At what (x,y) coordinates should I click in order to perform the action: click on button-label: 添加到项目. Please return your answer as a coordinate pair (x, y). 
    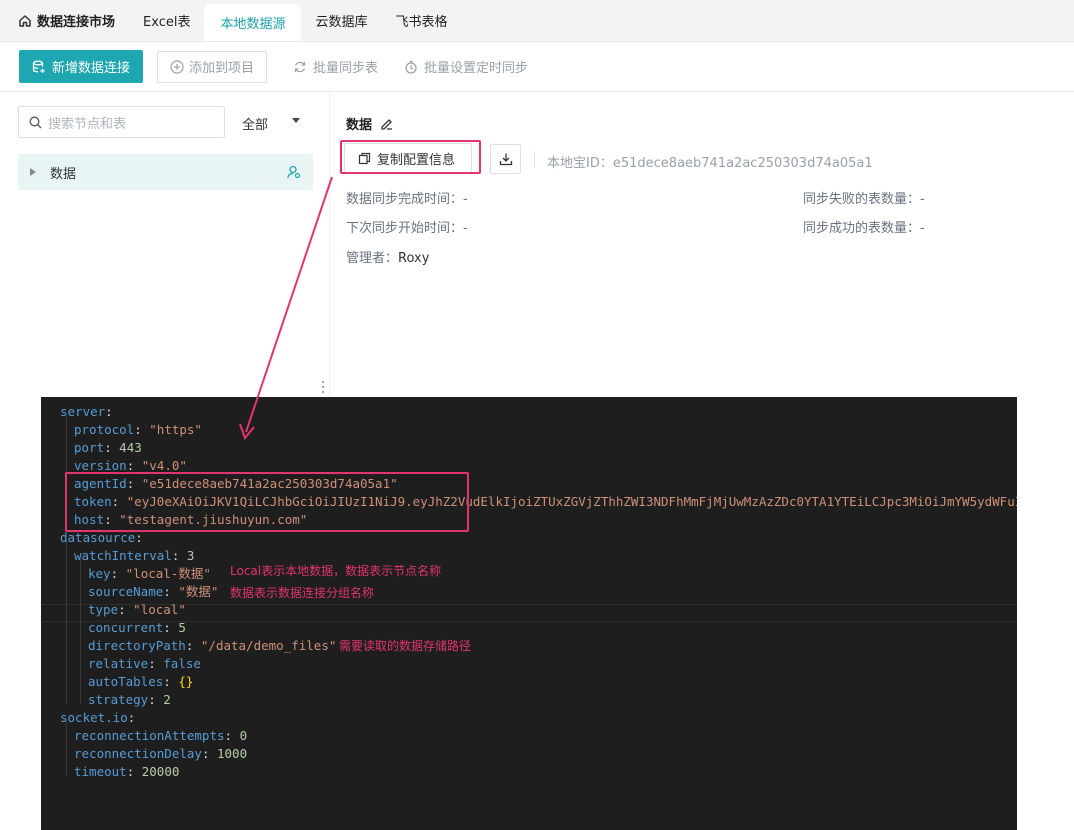
    Looking at the image, I should click on (222, 68).